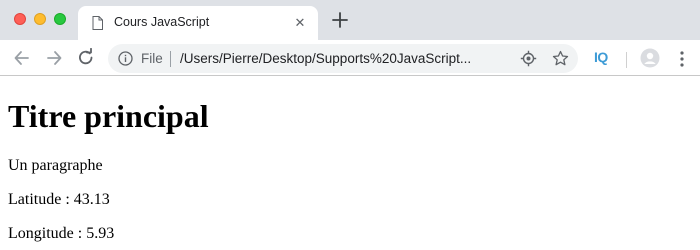 The width and height of the screenshot is (700, 250). Describe the element at coordinates (560, 58) in the screenshot. I see `star-icon` at that location.